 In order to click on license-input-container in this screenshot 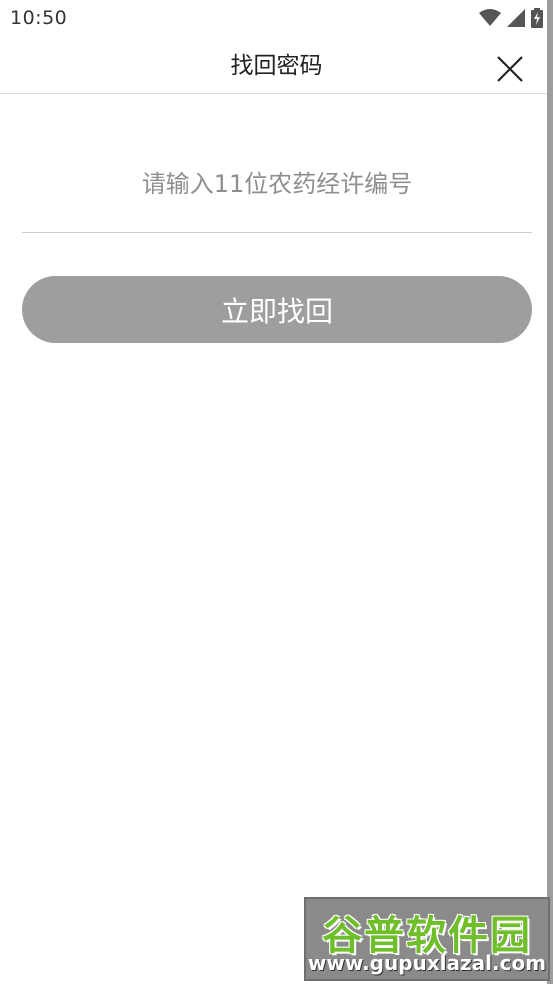, I will do `click(277, 190)`.